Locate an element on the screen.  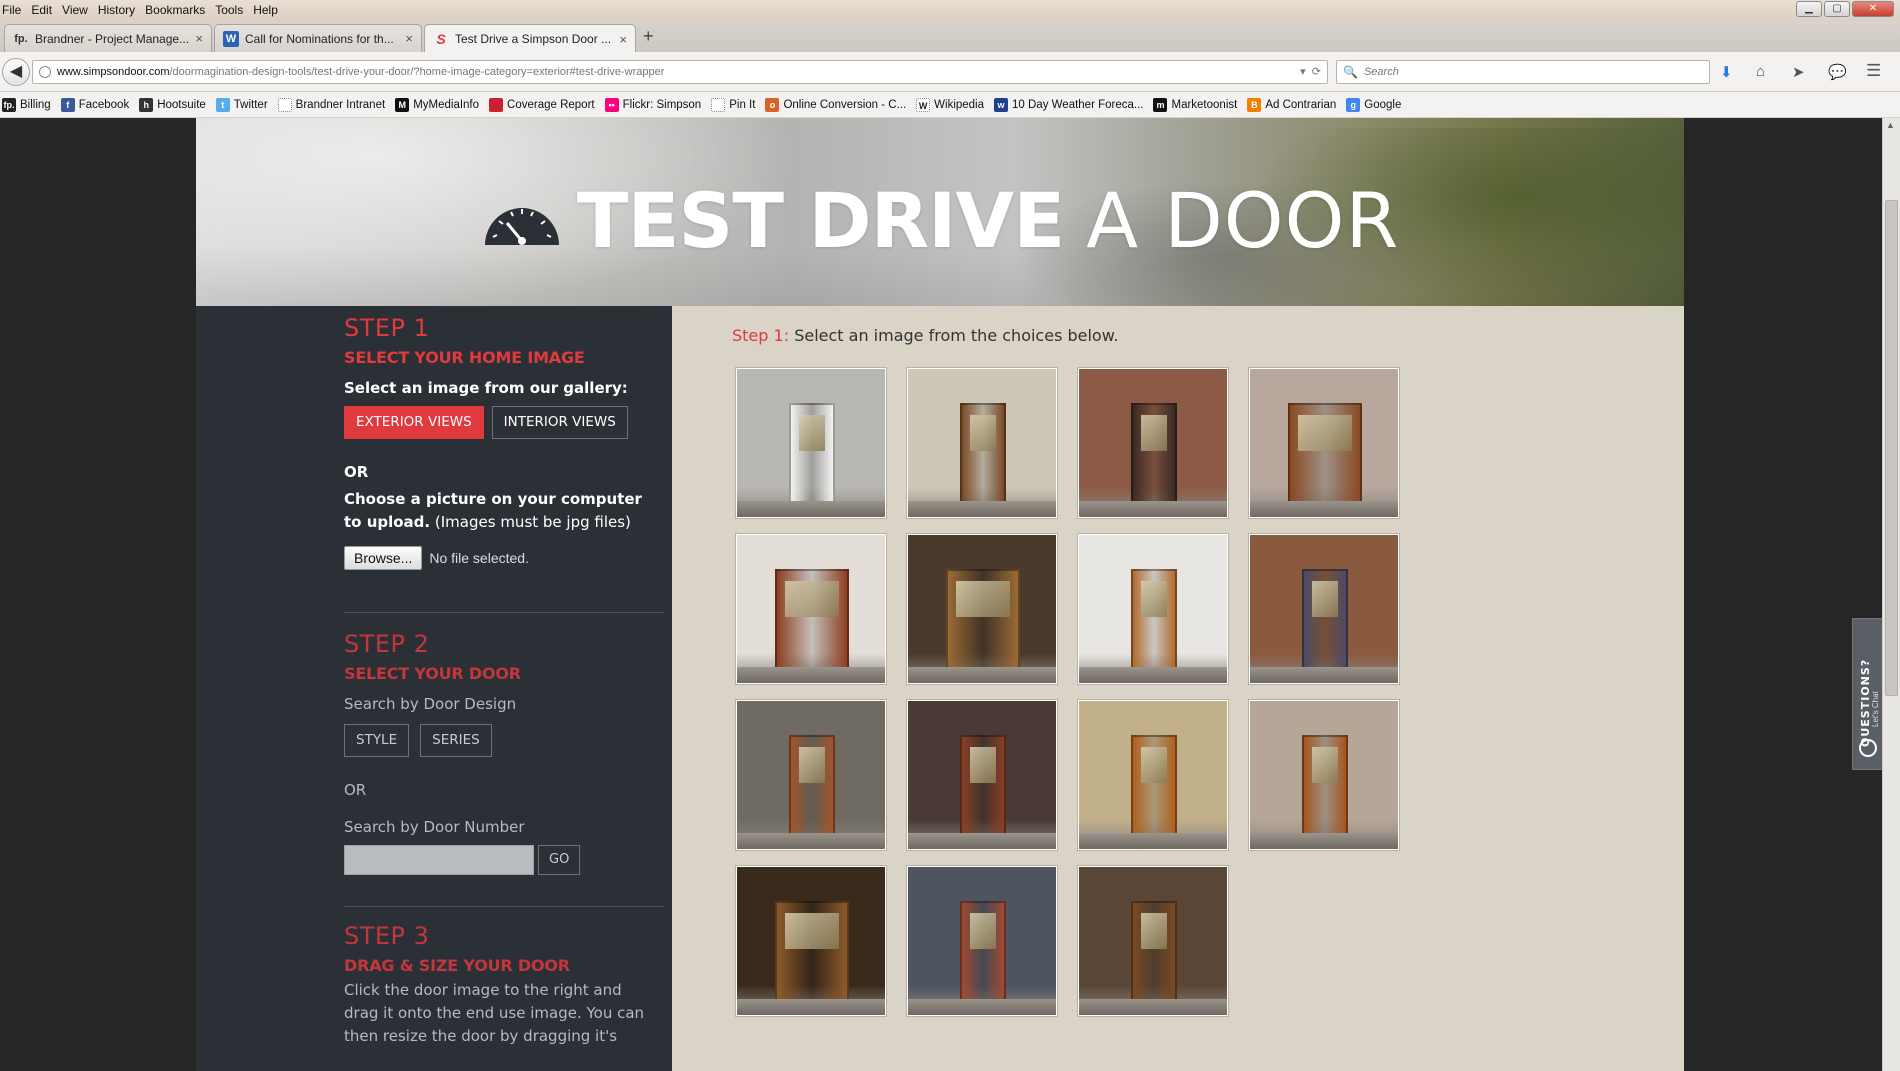
scroll-up-arrow-icon: ▲ is located at coordinates (1890, 125).